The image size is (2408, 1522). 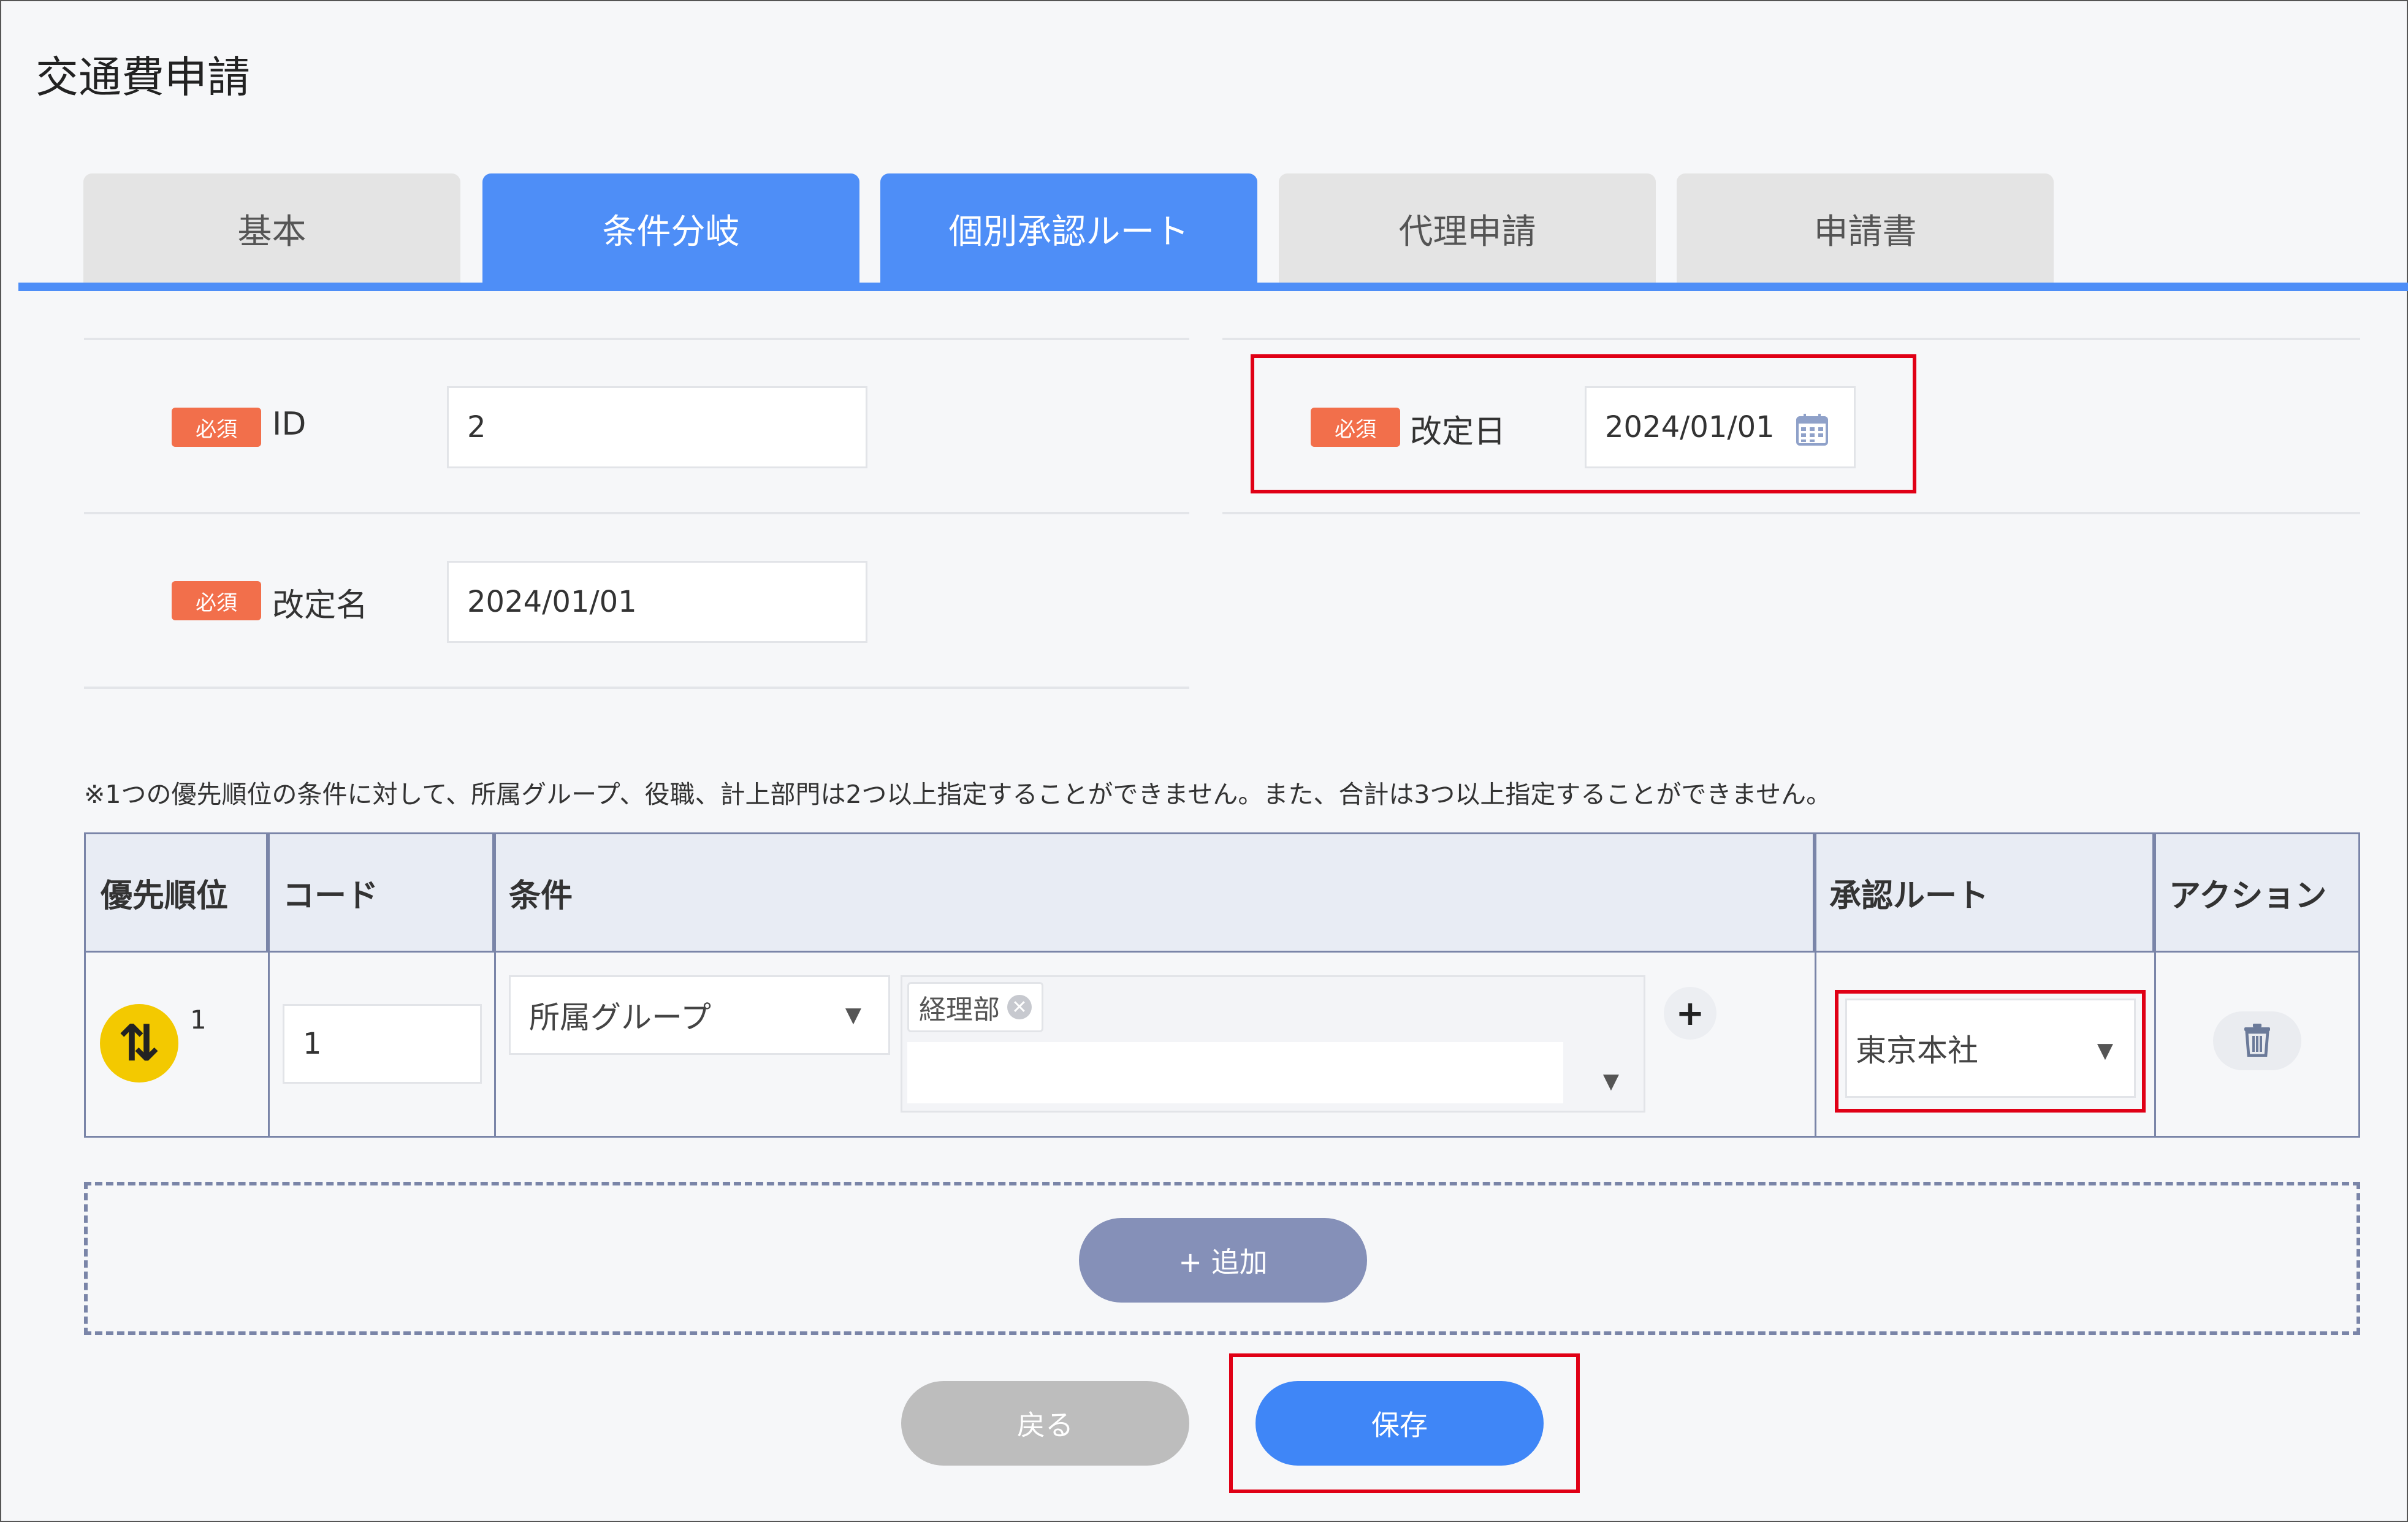 I want to click on tab-individual-approval-route: 個別承認ルート, so click(x=1068, y=228).